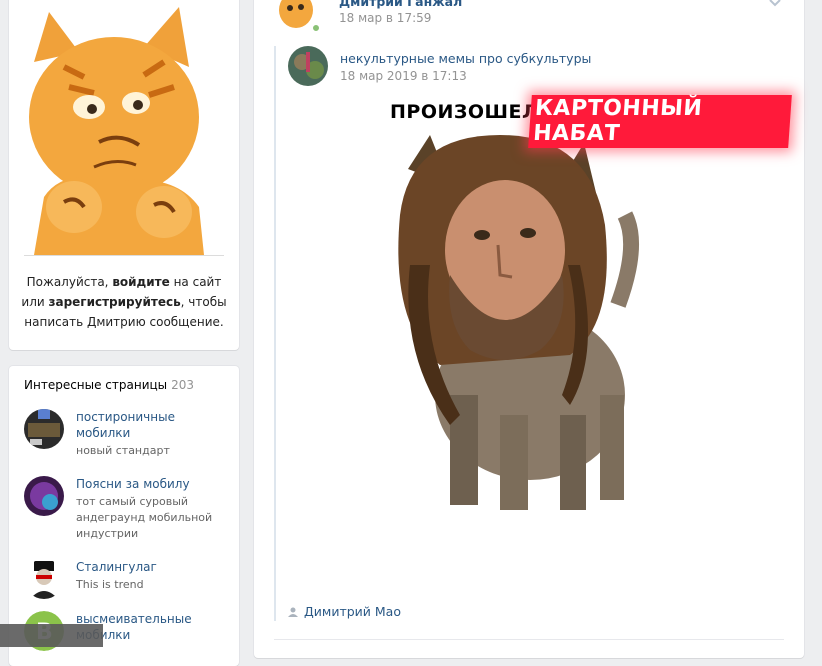  I want to click on page-desc: новый стандарт, so click(123, 450).